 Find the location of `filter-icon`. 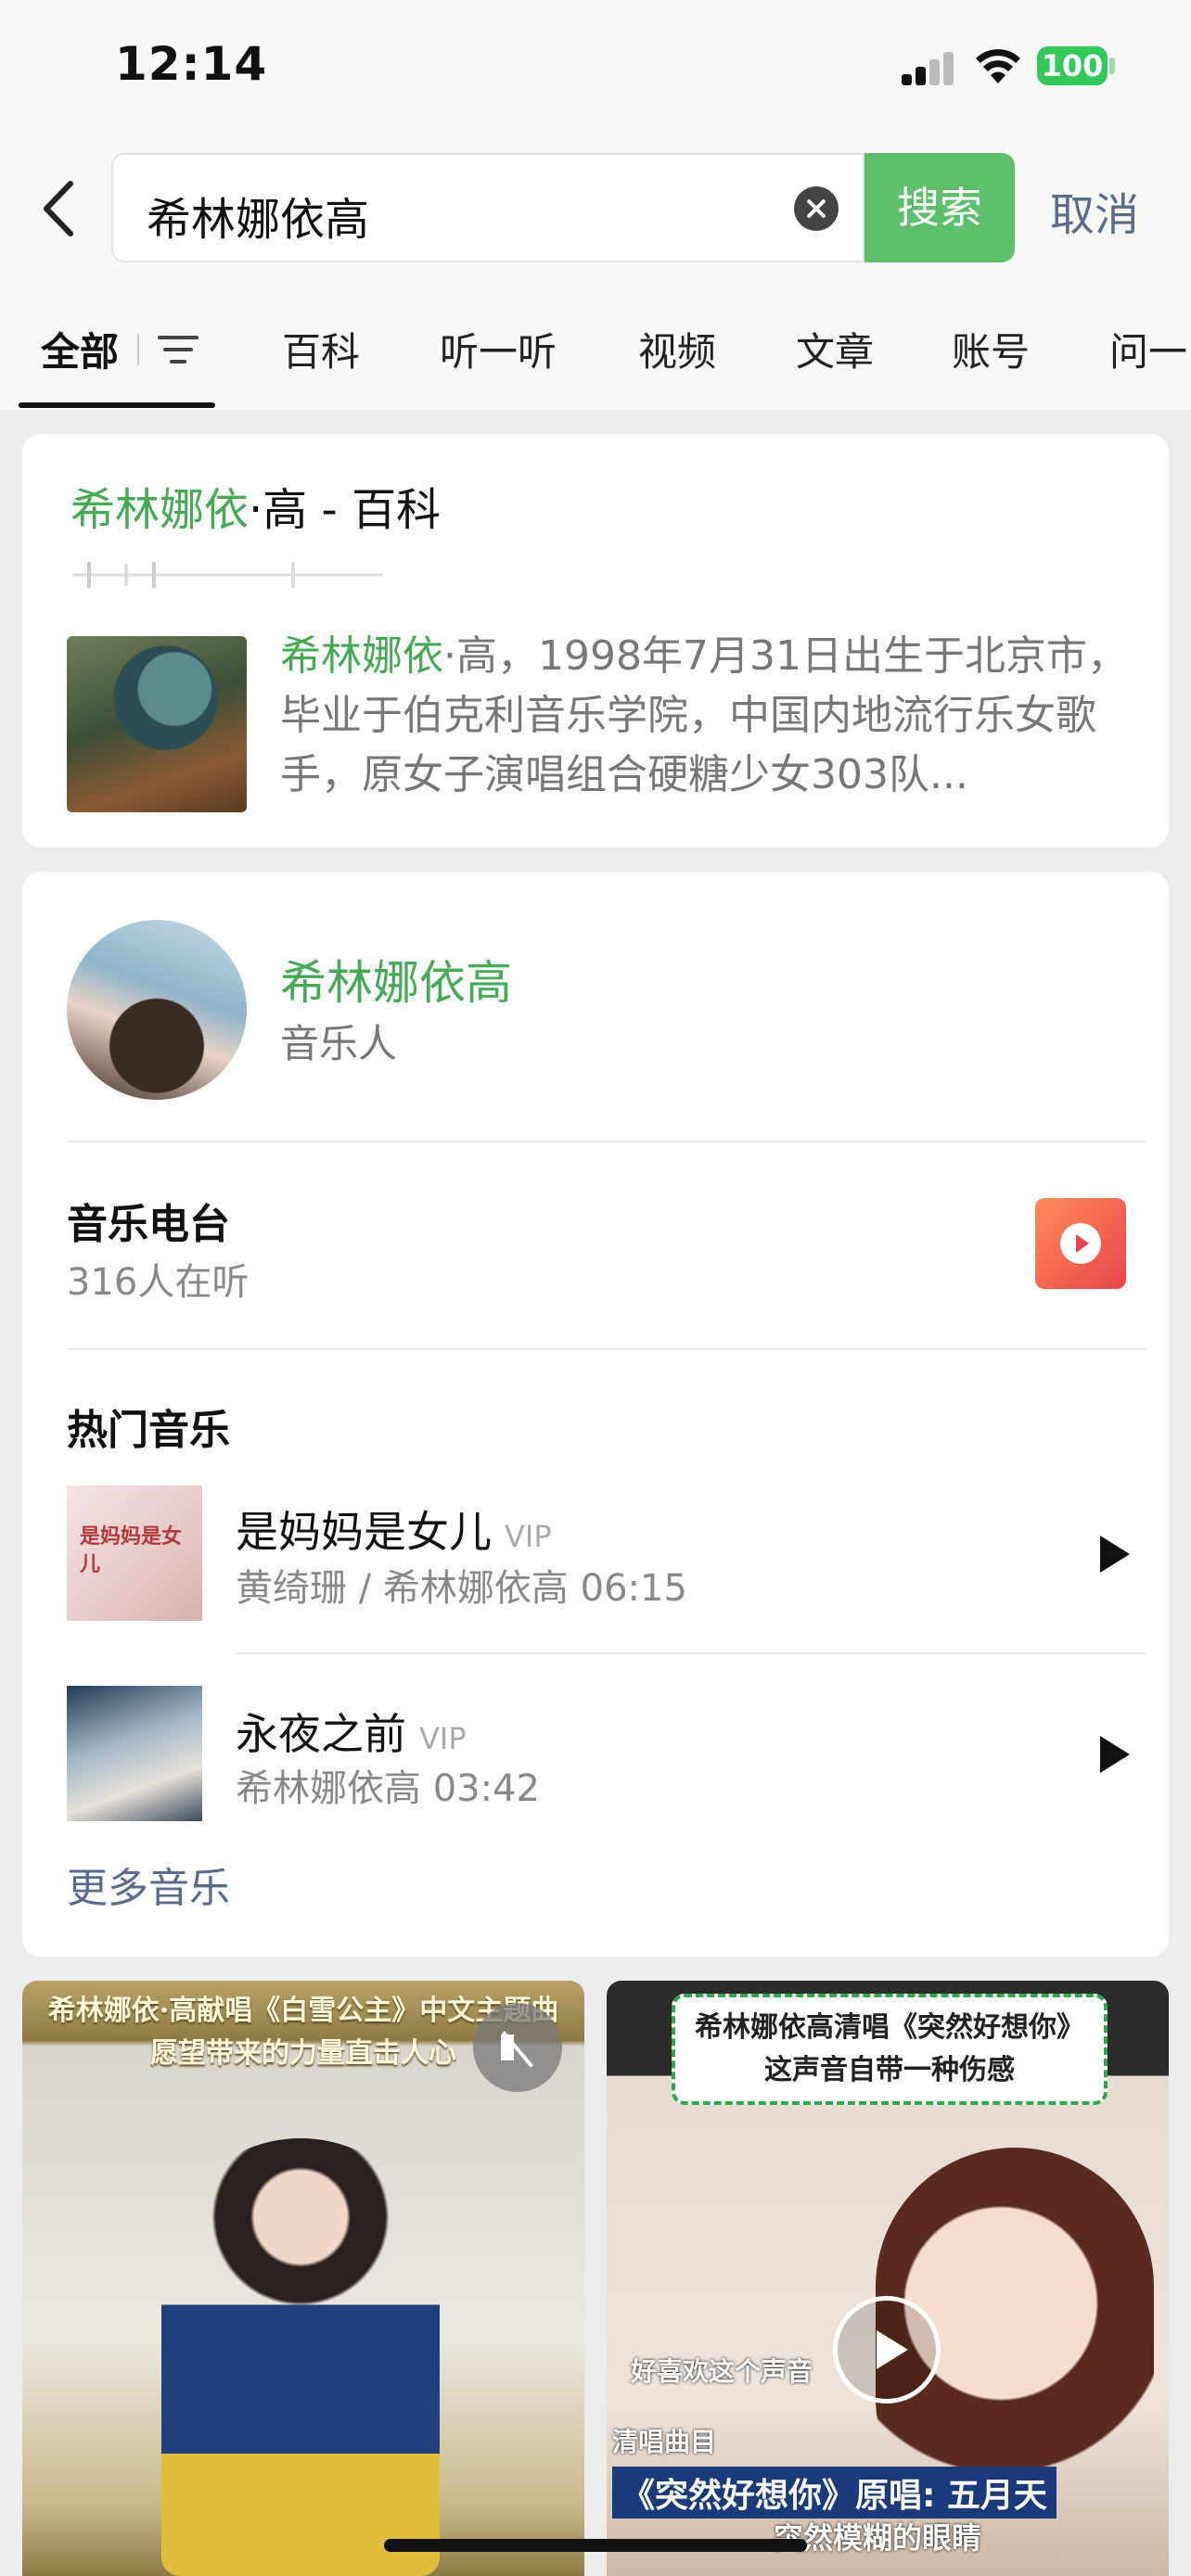

filter-icon is located at coordinates (178, 349).